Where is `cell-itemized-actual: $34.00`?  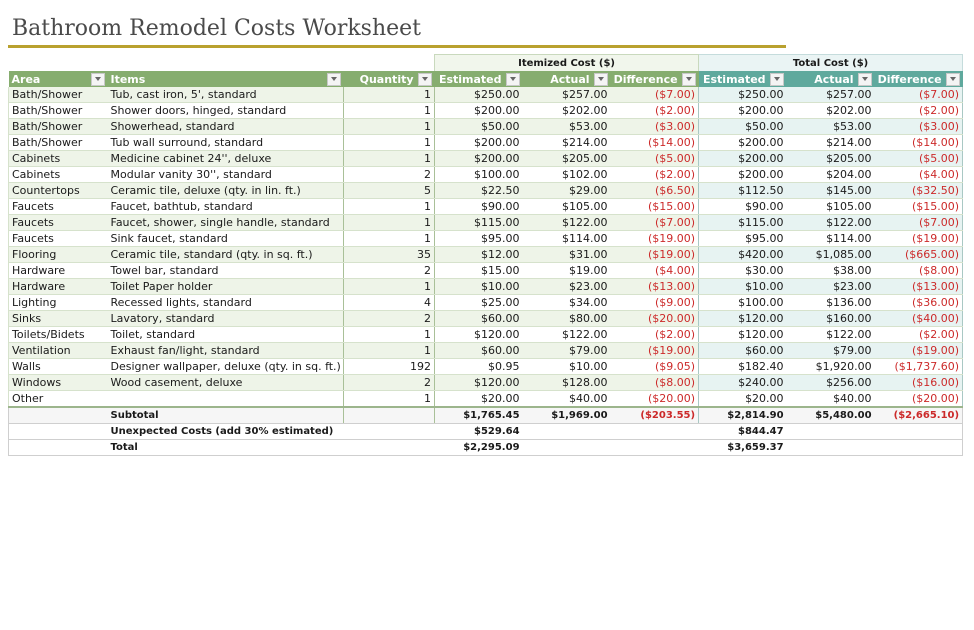 cell-itemized-actual: $34.00 is located at coordinates (566, 302).